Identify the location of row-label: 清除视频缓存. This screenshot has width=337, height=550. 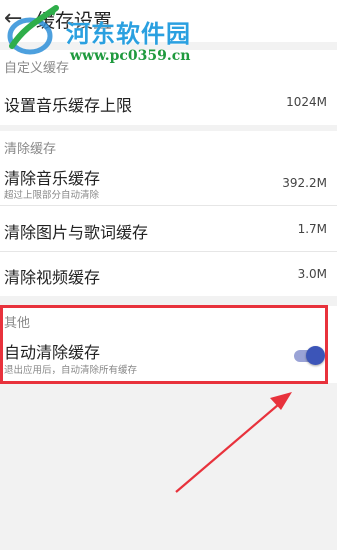
(52, 277).